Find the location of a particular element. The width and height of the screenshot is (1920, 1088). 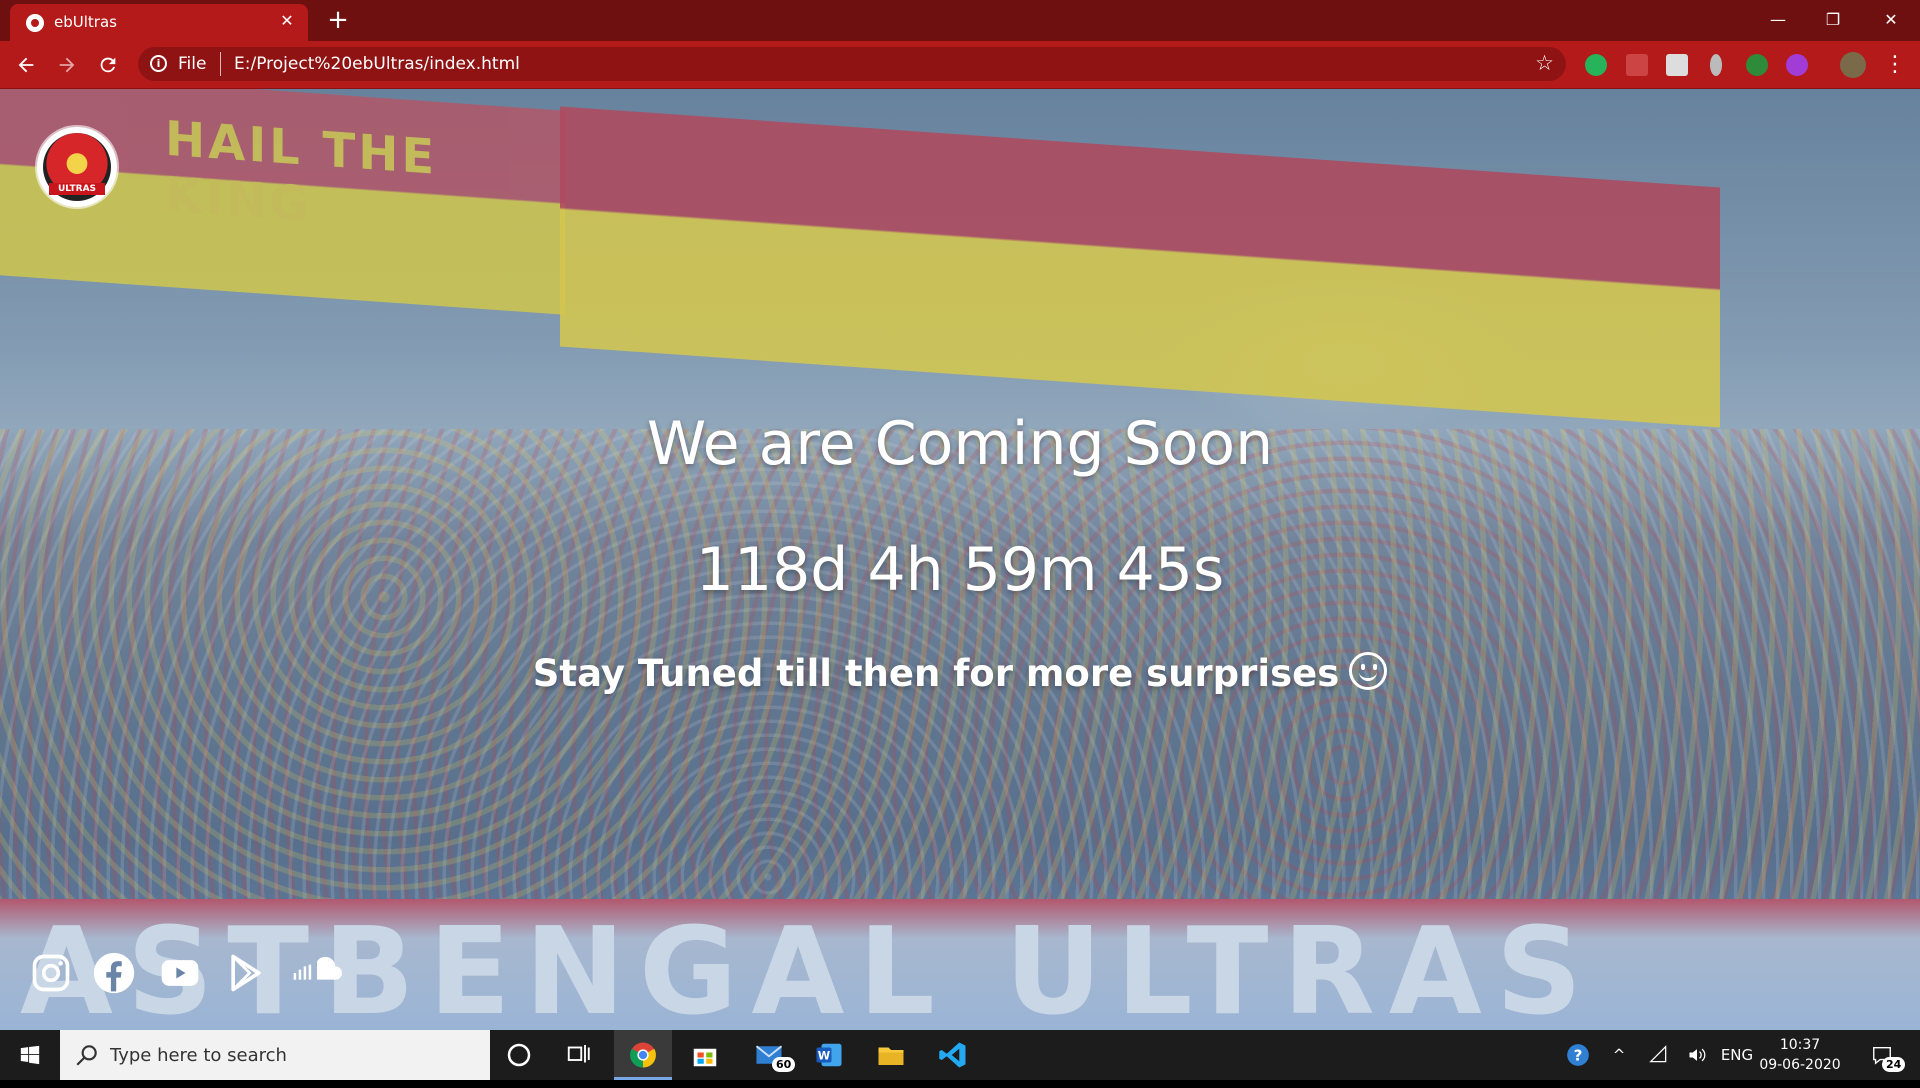

profile-avatar is located at coordinates (1853, 65).